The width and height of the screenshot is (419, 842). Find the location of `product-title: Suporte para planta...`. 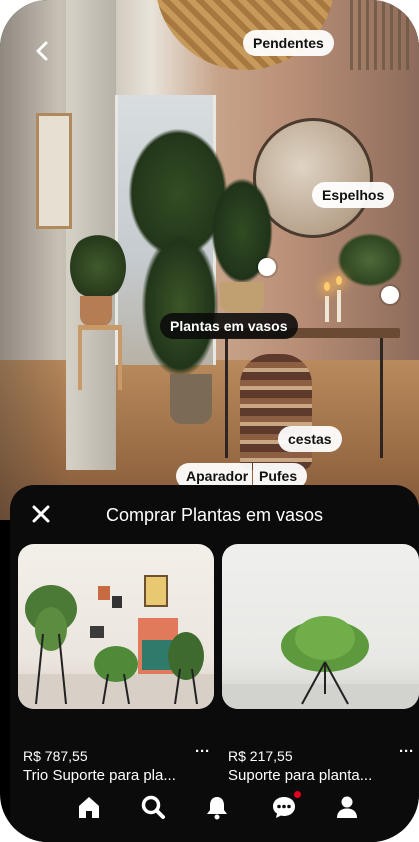

product-title: Suporte para planta... is located at coordinates (300, 775).